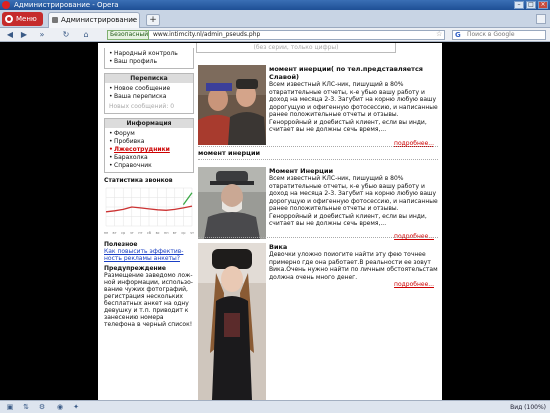 The image size is (550, 413). I want to click on chart-tick-label: сб, so click(149, 233).